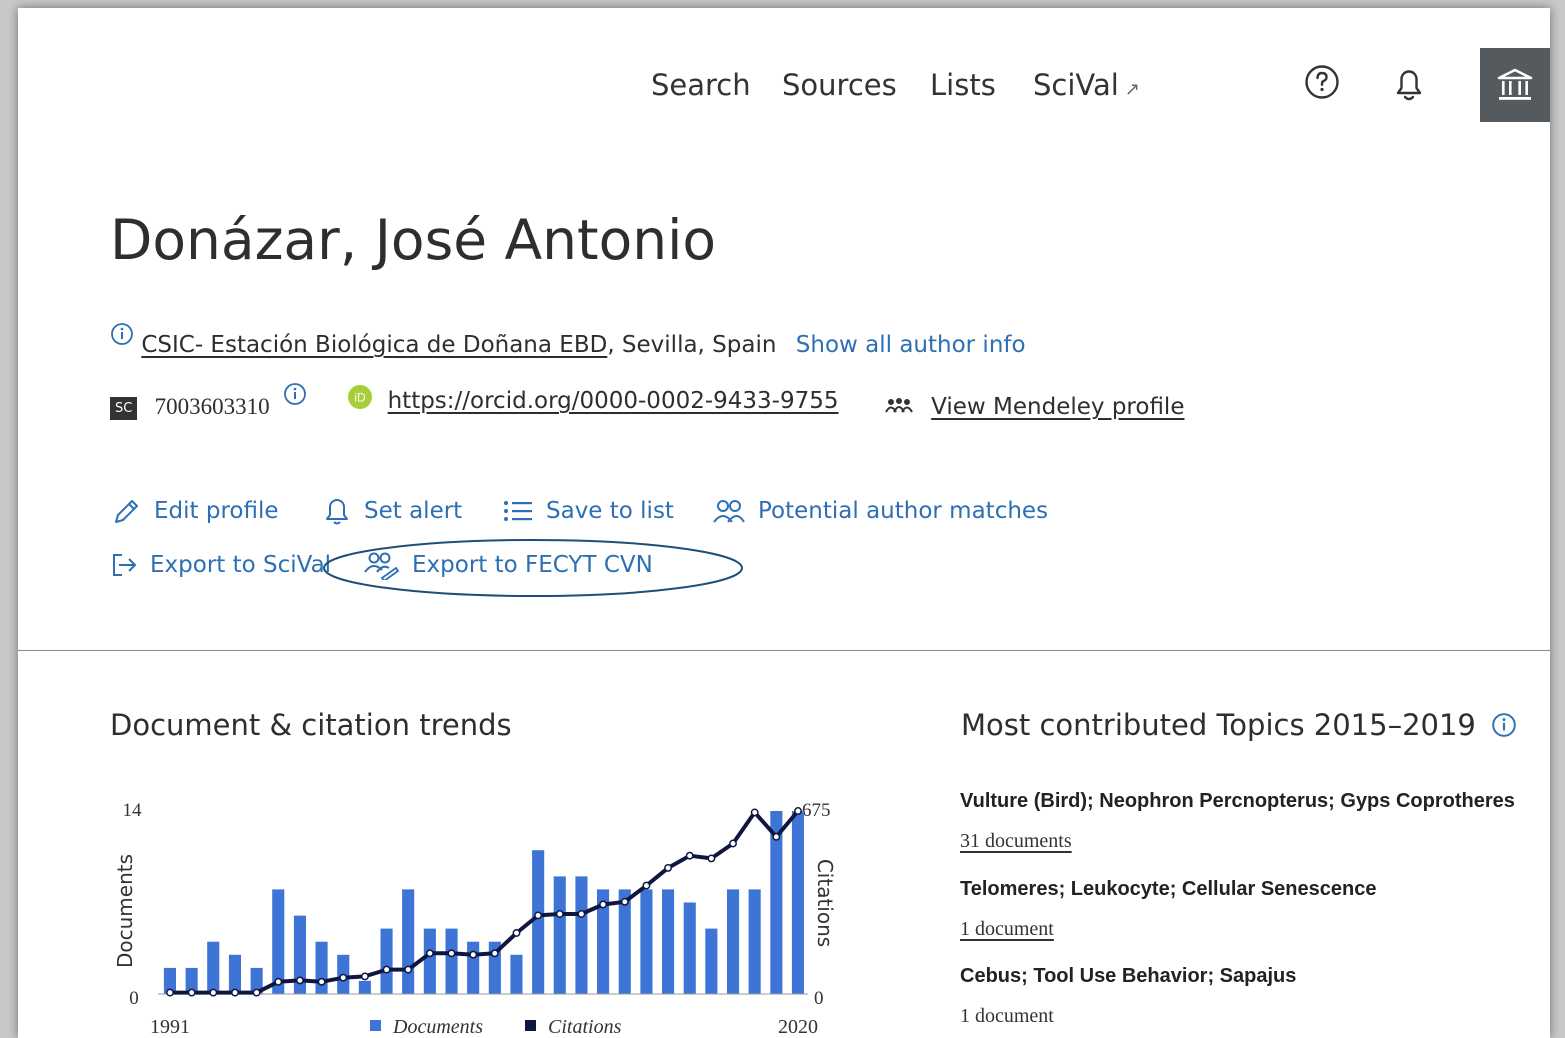  What do you see at coordinates (1128, 976) in the screenshot?
I see `topic-title: Cebus; Tool Use Behavior; Sapajus` at bounding box center [1128, 976].